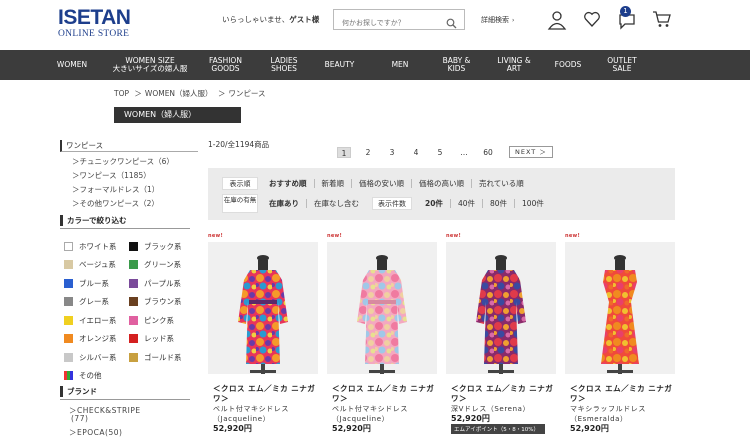 The width and height of the screenshot is (750, 444). I want to click on stock-option: 在庫あり, so click(284, 203).